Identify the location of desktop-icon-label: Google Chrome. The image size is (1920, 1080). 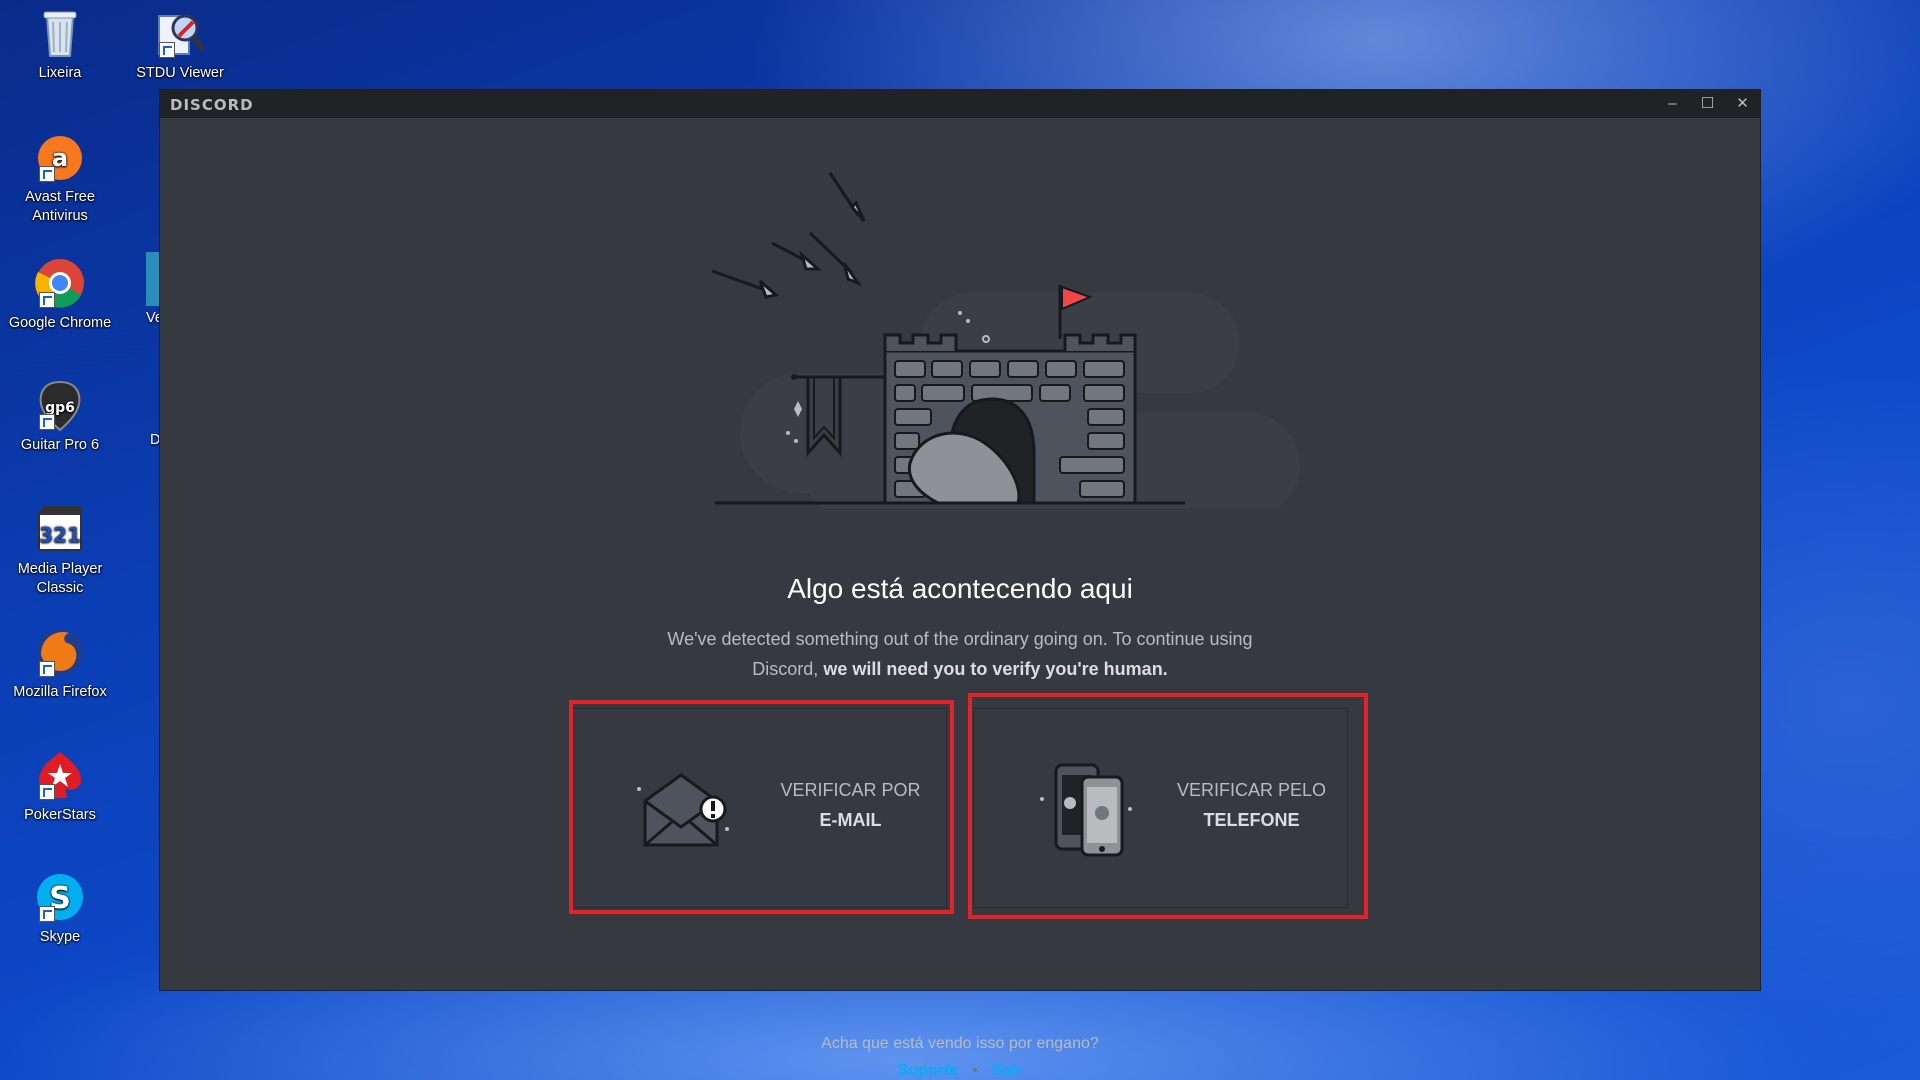
(60, 323).